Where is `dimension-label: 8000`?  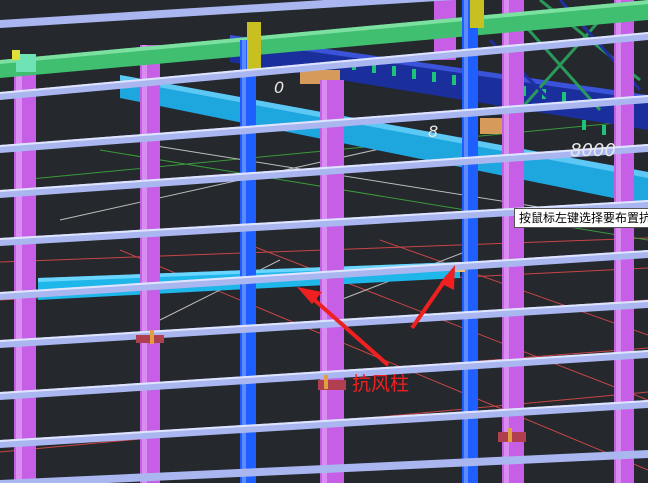 dimension-label: 8000 is located at coordinates (593, 150).